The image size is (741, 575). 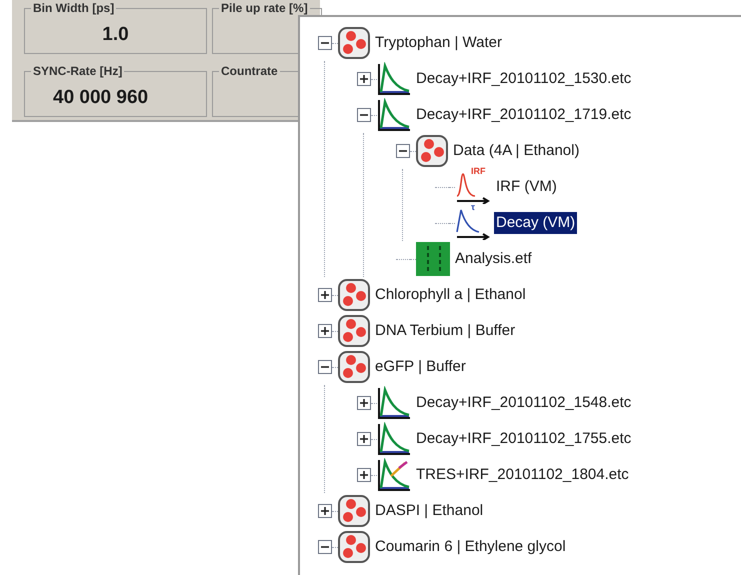 I want to click on group-value: 40 000 960, so click(x=100, y=97).